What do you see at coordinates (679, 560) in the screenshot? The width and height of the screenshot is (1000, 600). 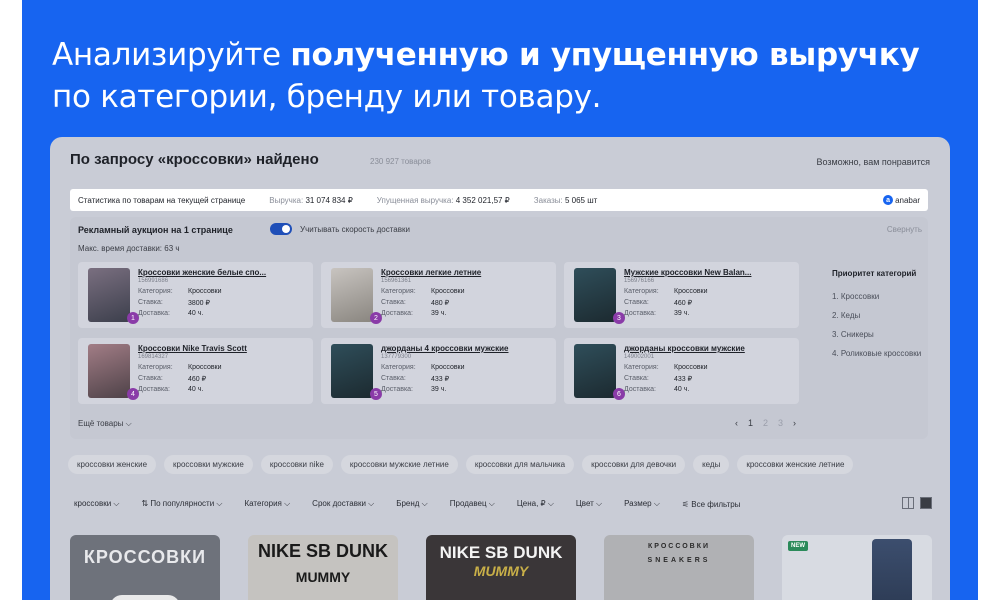 I see `tile-subtitle: SNEAKERS` at bounding box center [679, 560].